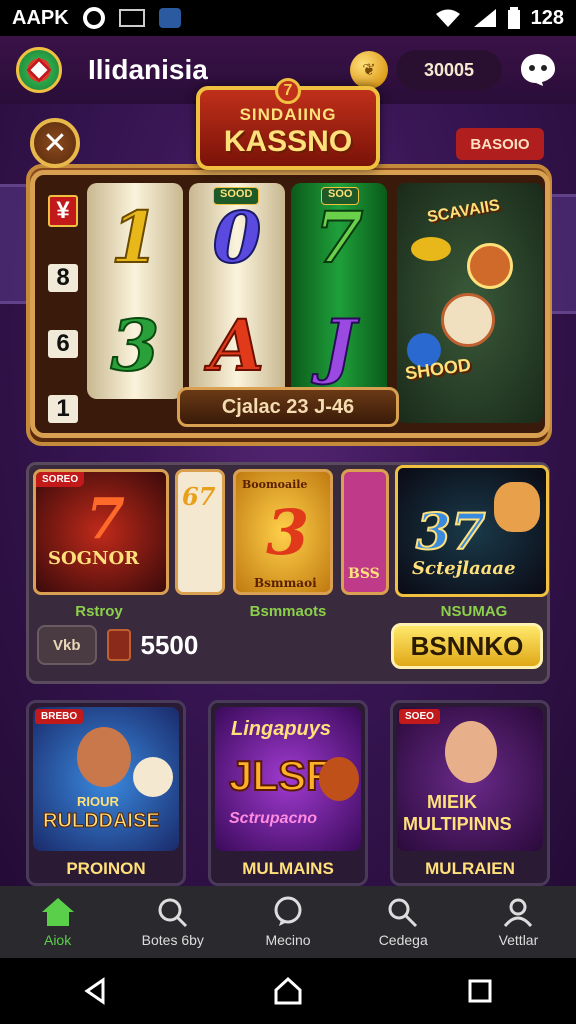 The height and width of the screenshot is (1024, 576). Describe the element at coordinates (562, 254) in the screenshot. I see `decor-machine-right` at that location.